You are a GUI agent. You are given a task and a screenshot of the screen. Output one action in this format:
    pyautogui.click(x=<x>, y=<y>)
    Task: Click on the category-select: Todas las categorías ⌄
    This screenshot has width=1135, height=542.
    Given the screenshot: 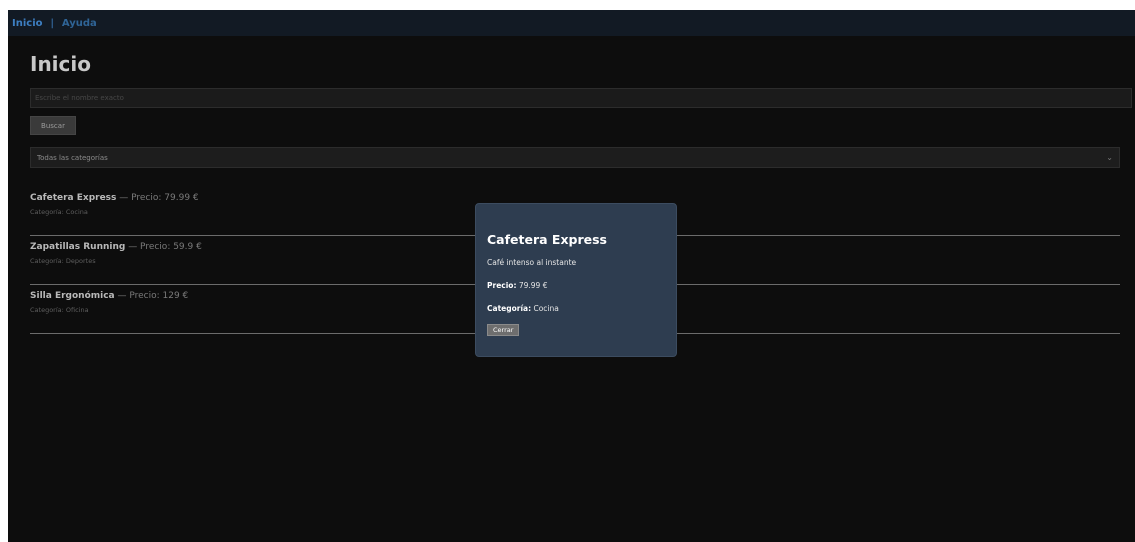 What is the action you would take?
    pyautogui.click(x=575, y=157)
    